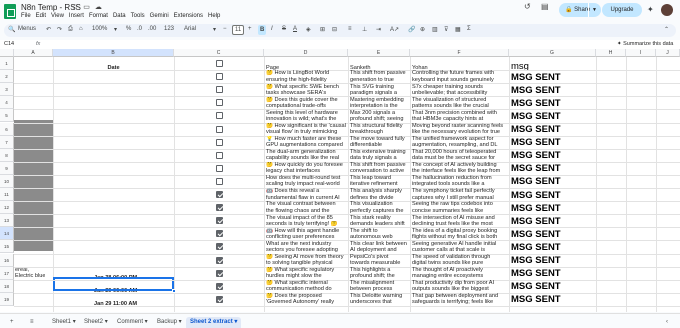  Describe the element at coordinates (190, 29) in the screenshot. I see `font-select: Arial` at that location.